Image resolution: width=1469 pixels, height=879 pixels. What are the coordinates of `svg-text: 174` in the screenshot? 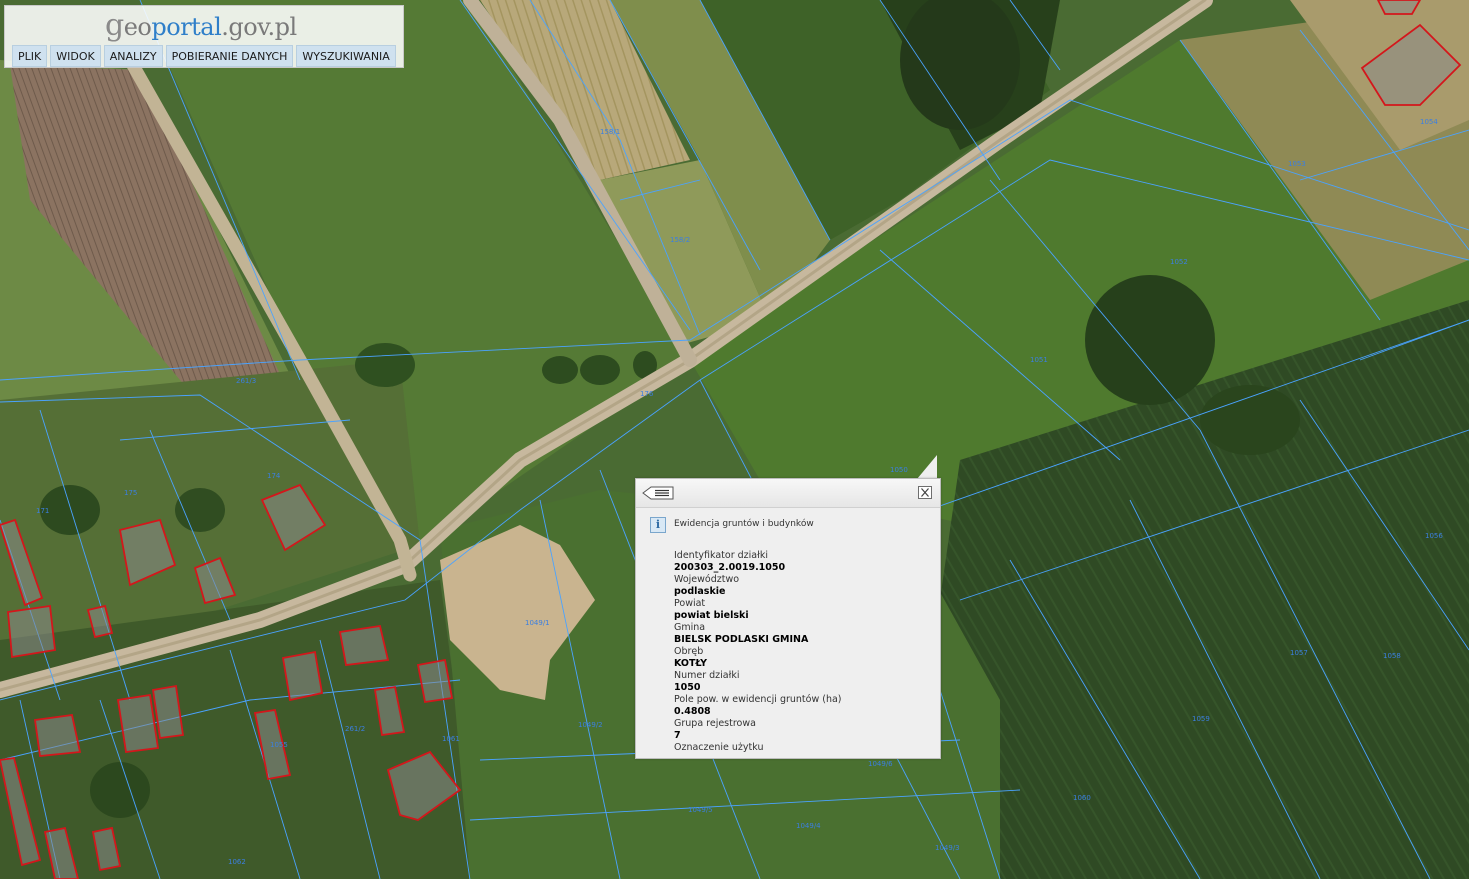 It's located at (274, 476).